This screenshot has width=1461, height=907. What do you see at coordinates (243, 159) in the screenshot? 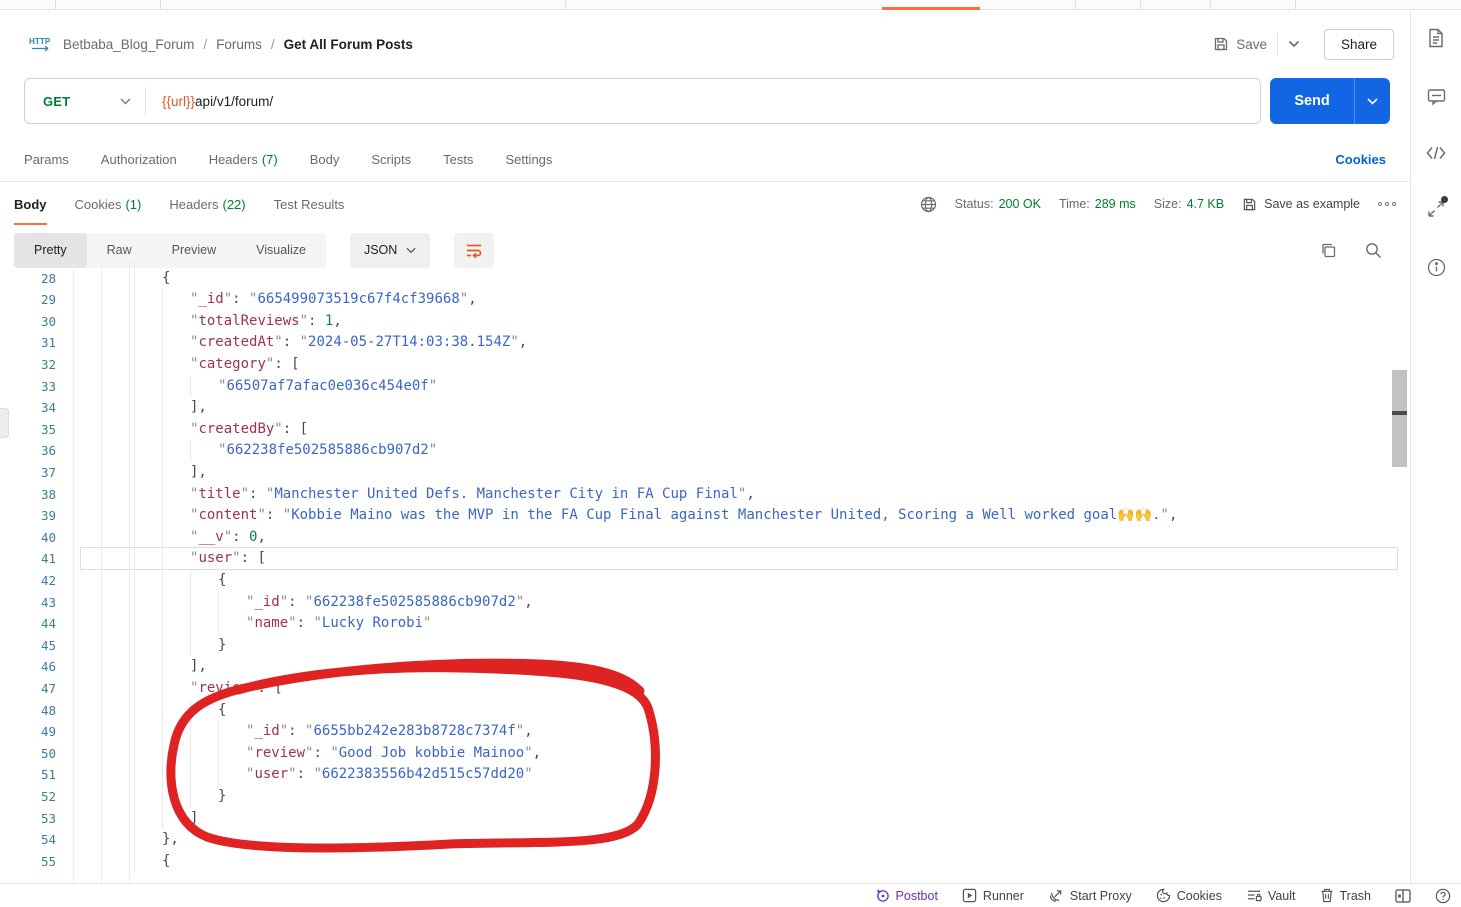
I see `tab-headers: Headers (7)` at bounding box center [243, 159].